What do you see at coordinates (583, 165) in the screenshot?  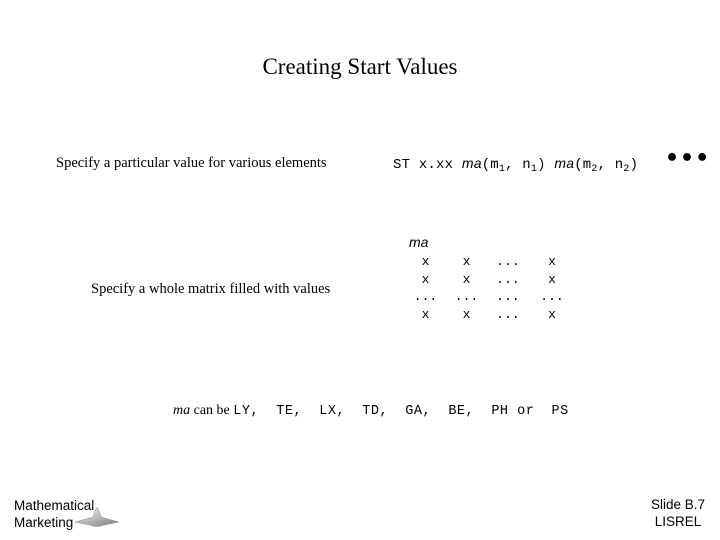 I see `args2-open: (m` at bounding box center [583, 165].